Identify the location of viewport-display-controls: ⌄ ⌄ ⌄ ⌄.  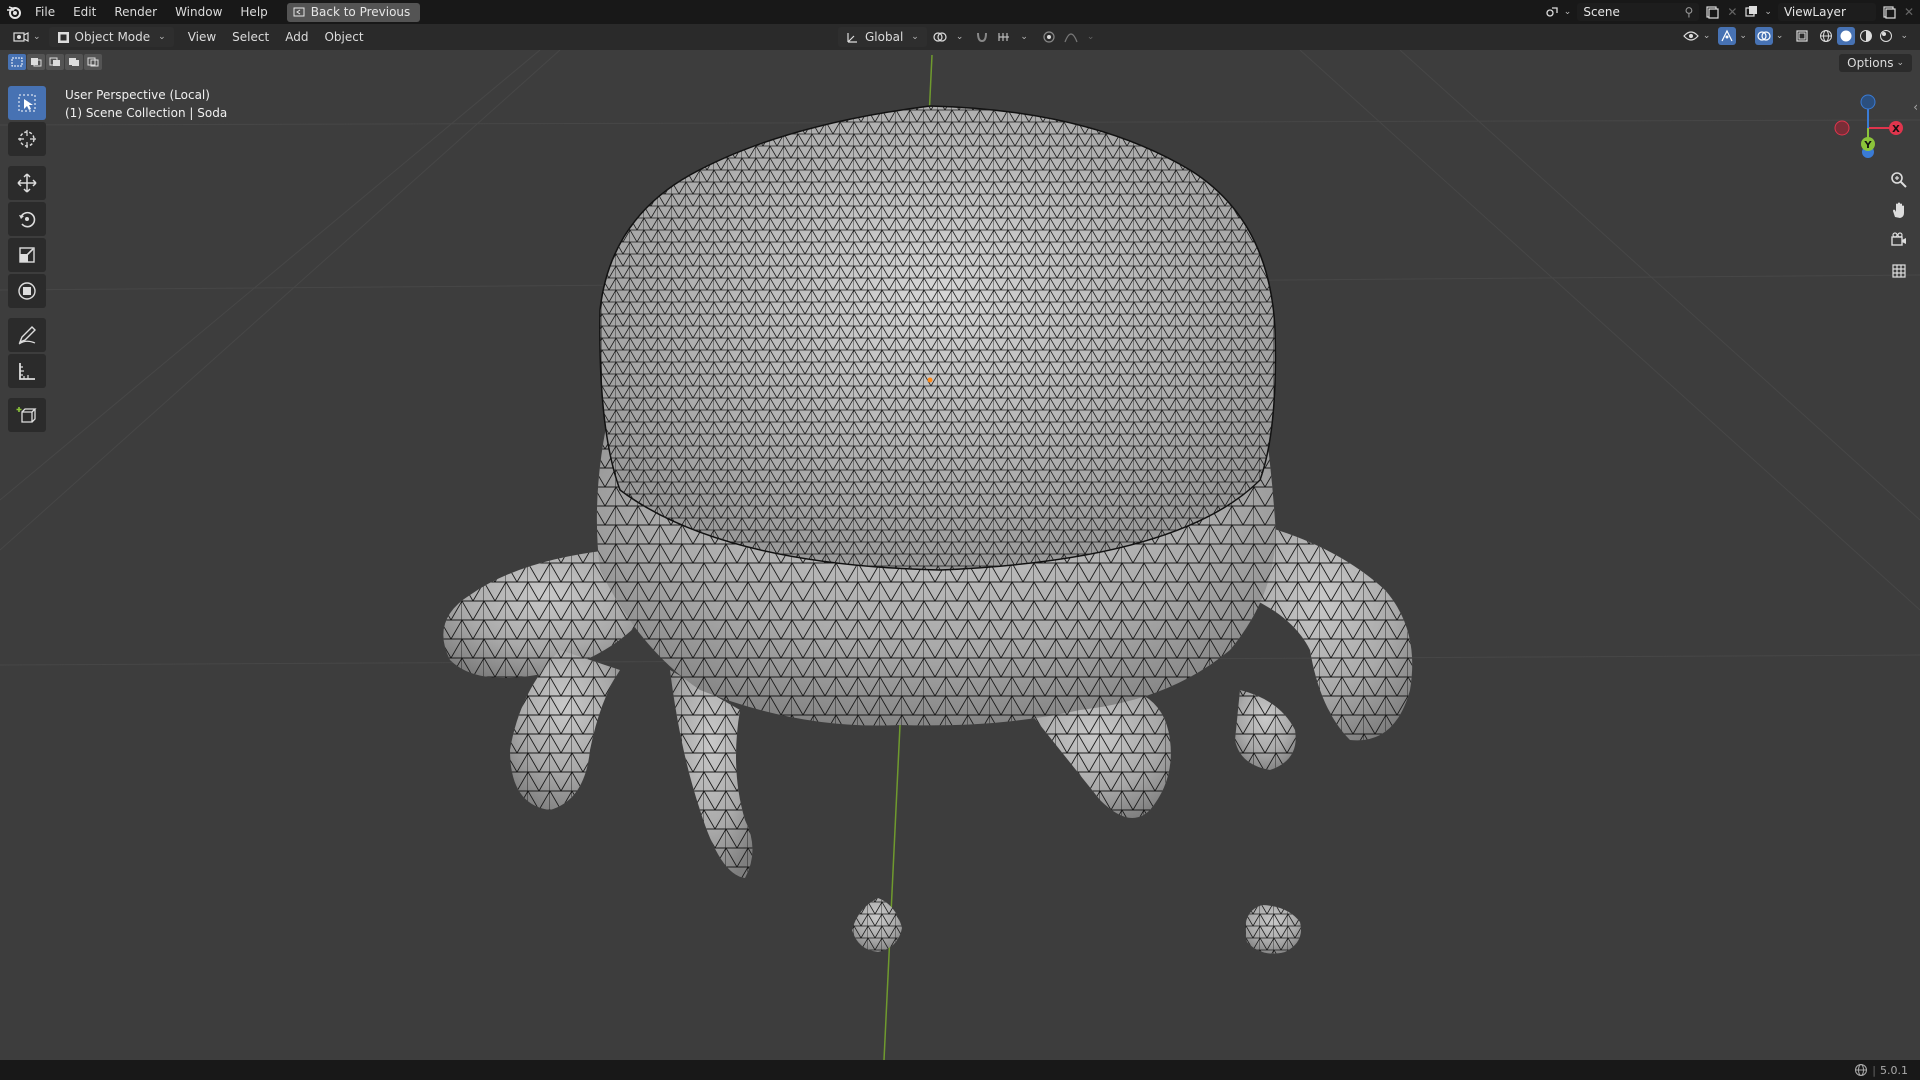
(1798, 36).